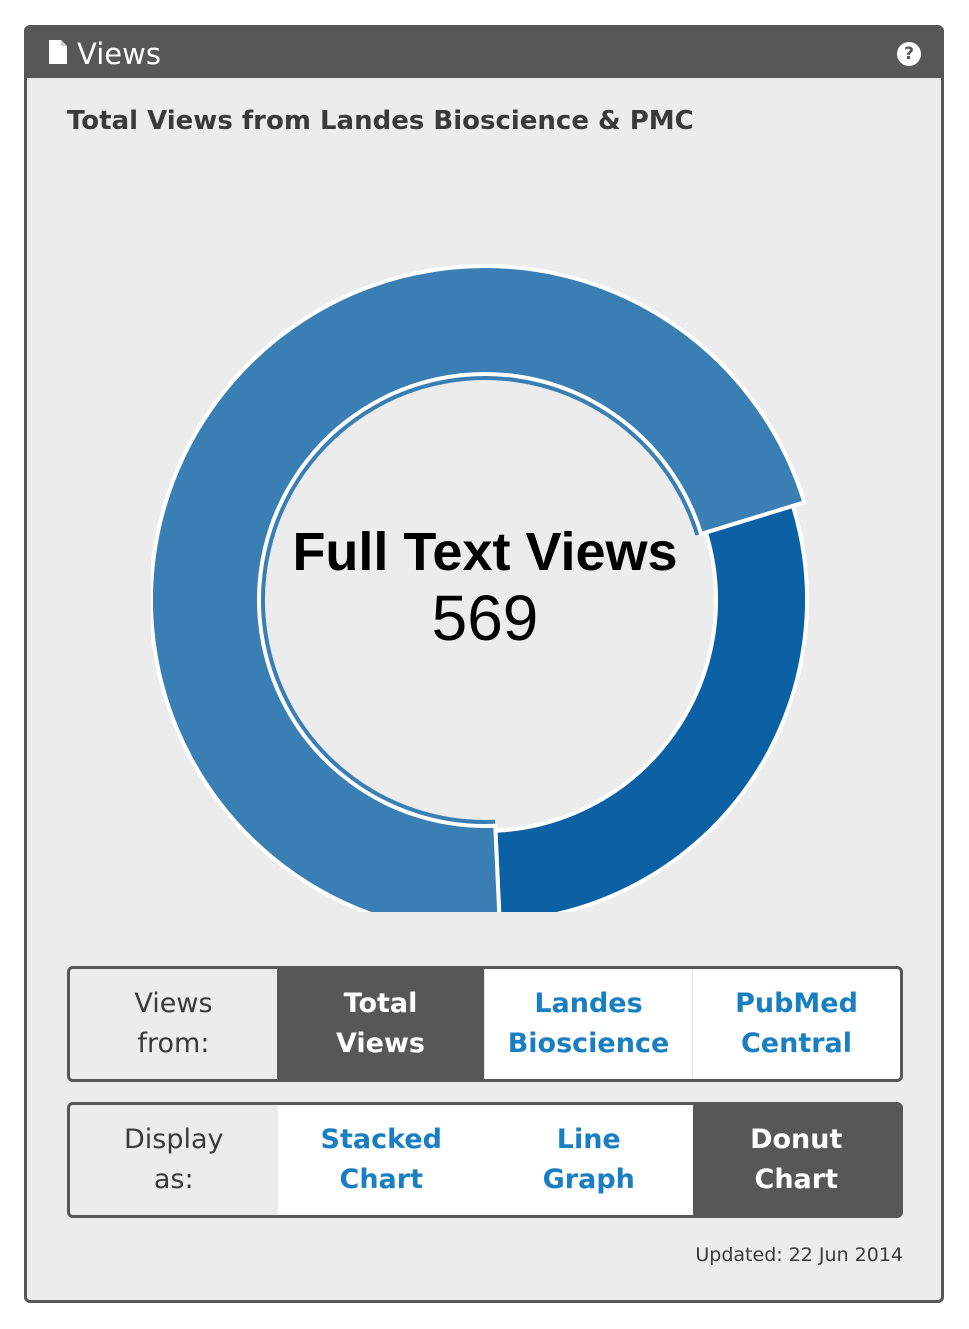 The image size is (969, 1329). I want to click on stacked-chart-button: Stacked Chart, so click(381, 1160).